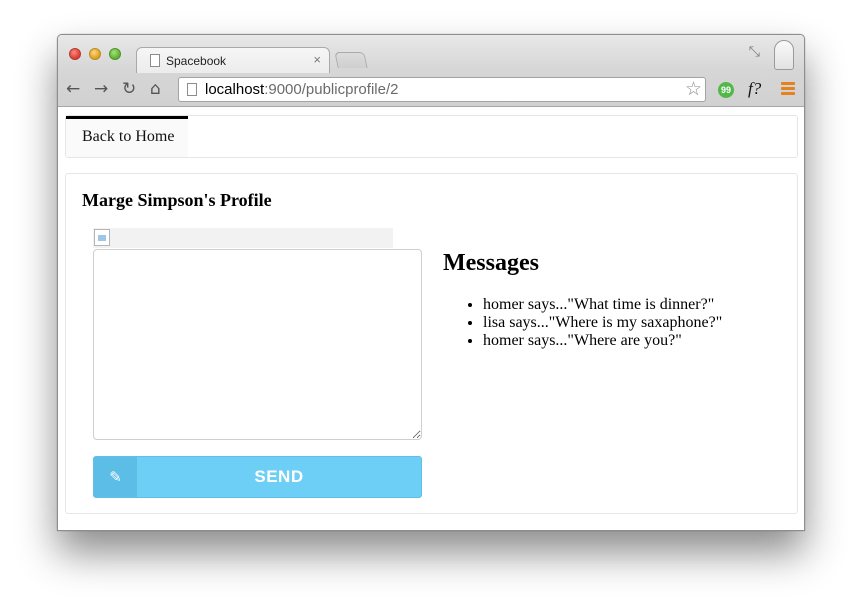 The width and height of the screenshot is (862, 610). I want to click on home-icon: ⌂, so click(155, 89).